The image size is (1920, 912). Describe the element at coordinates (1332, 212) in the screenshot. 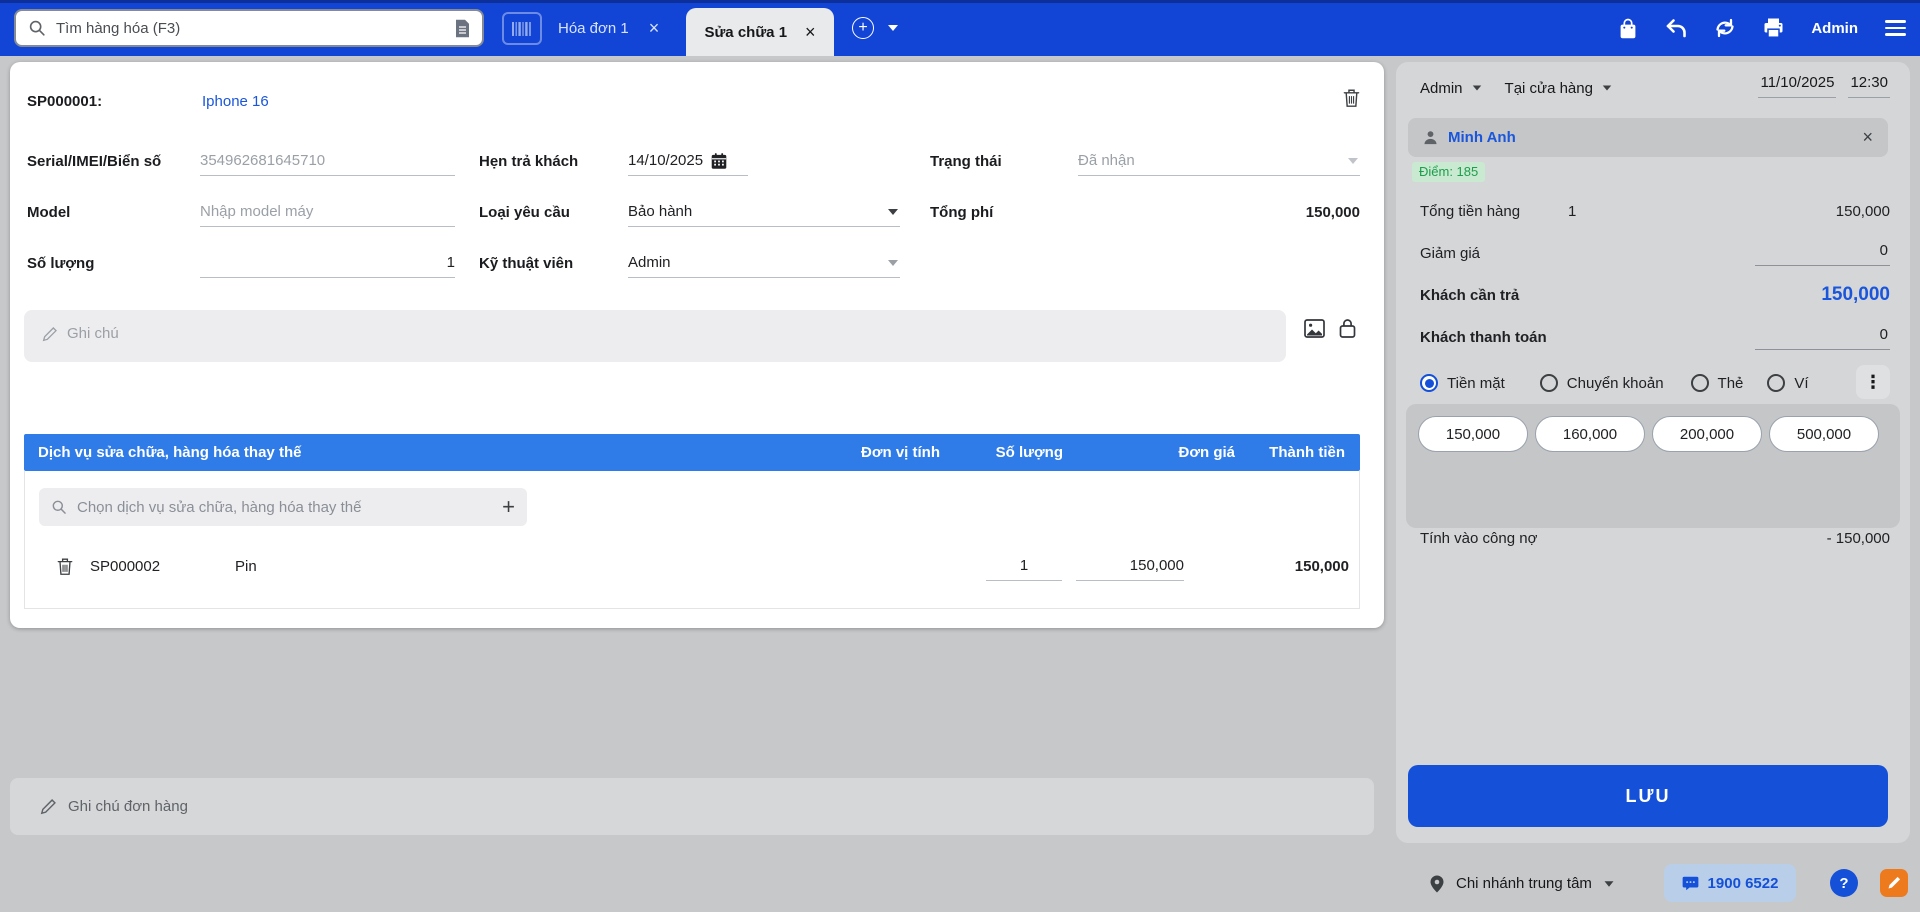

I see `total-fee-value: 150,000` at that location.